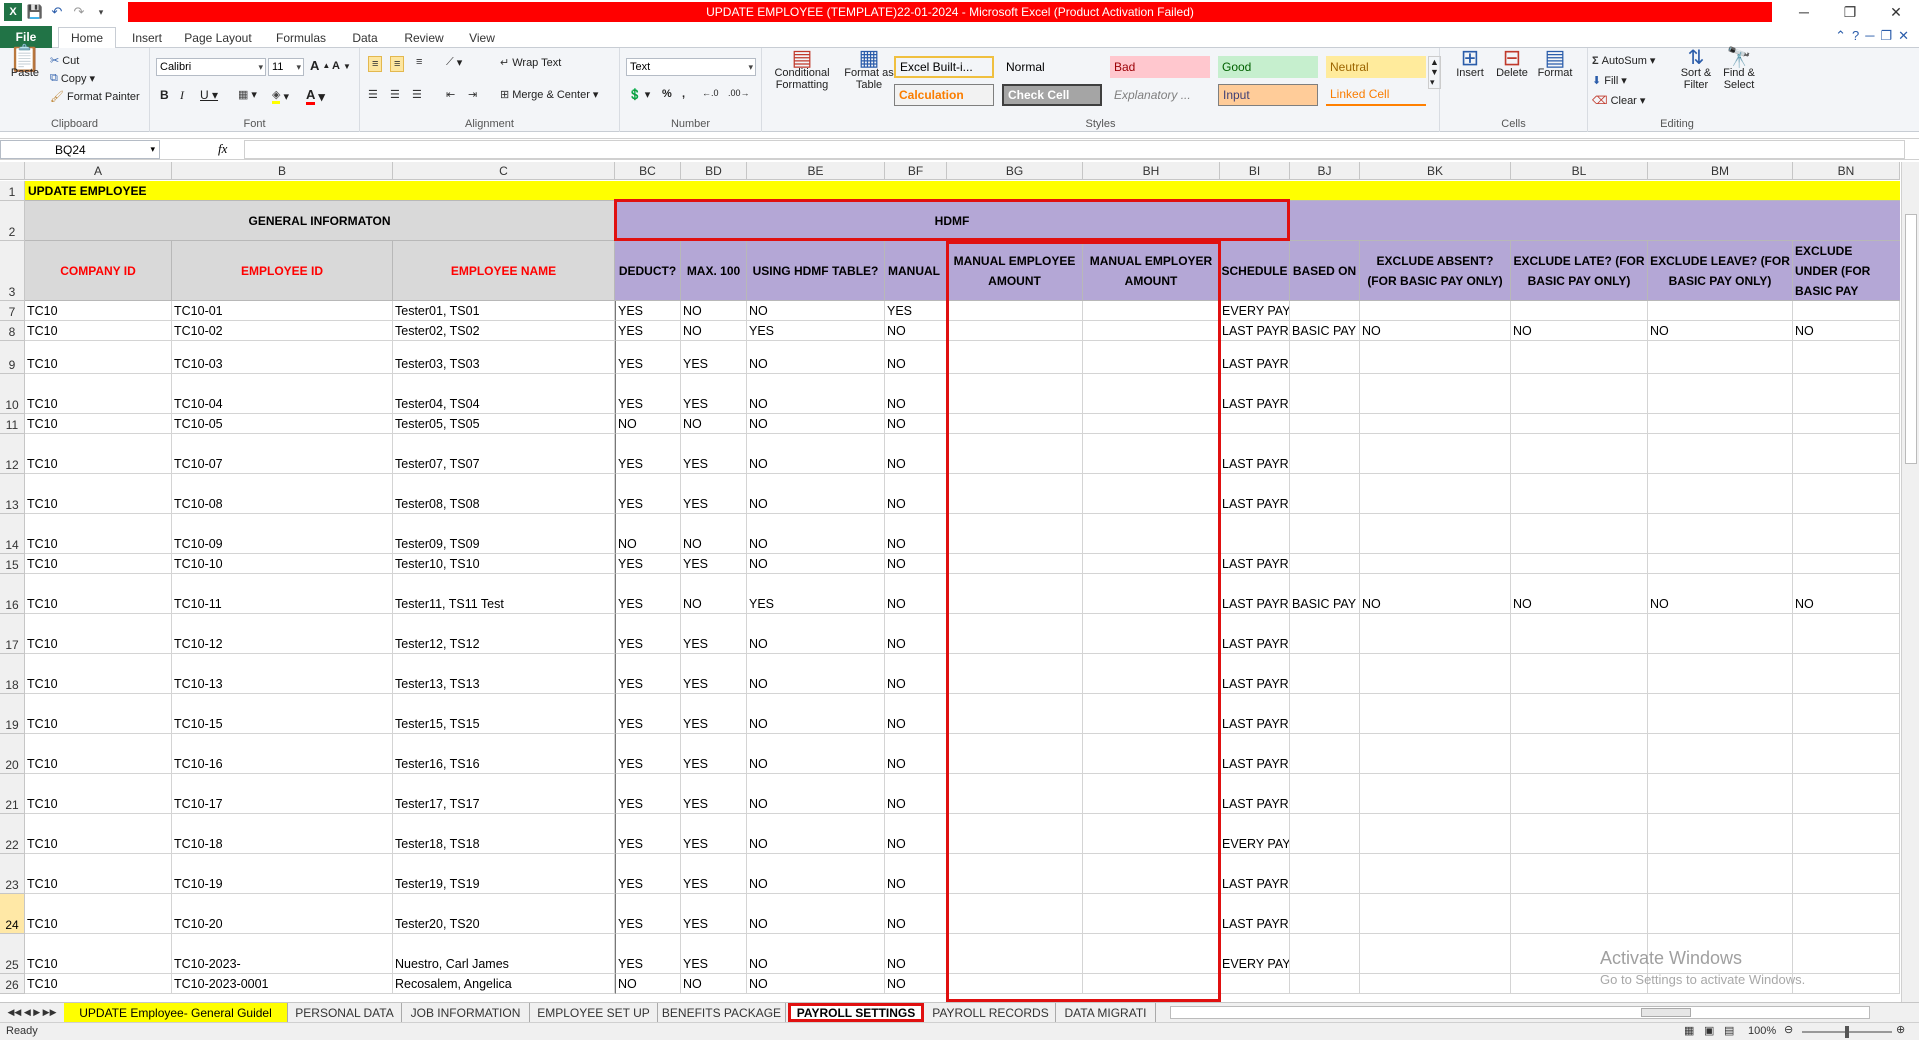 The image size is (1919, 1040). What do you see at coordinates (691, 67) in the screenshot?
I see `number-format-select: Text` at bounding box center [691, 67].